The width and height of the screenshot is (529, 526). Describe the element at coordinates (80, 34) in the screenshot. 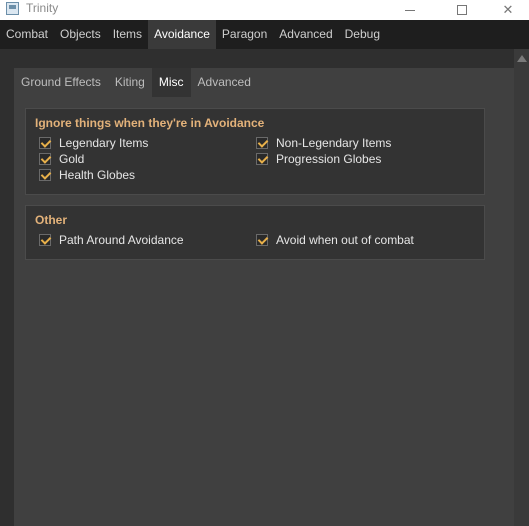

I see `tab-objects: Objects` at that location.